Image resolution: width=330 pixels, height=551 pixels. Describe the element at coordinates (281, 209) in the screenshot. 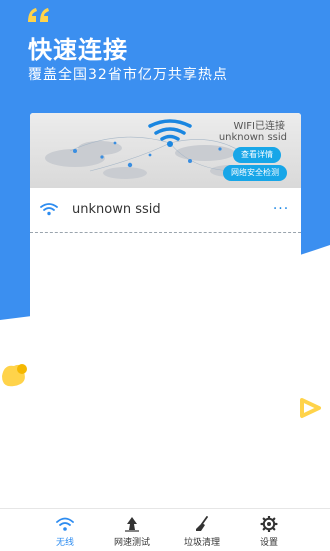

I see `more-options-button: ···` at that location.